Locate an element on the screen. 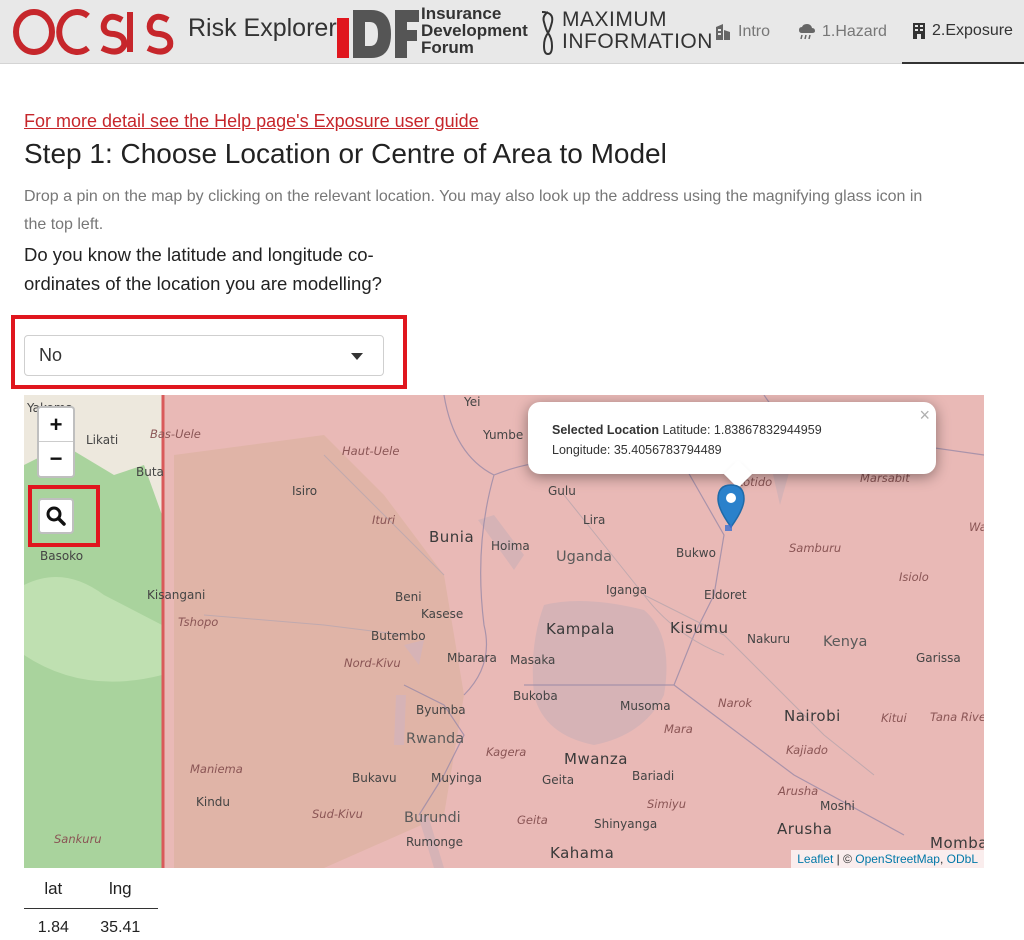 This screenshot has width=1024, height=940. label-nakuru: Nakuru is located at coordinates (769, 639).